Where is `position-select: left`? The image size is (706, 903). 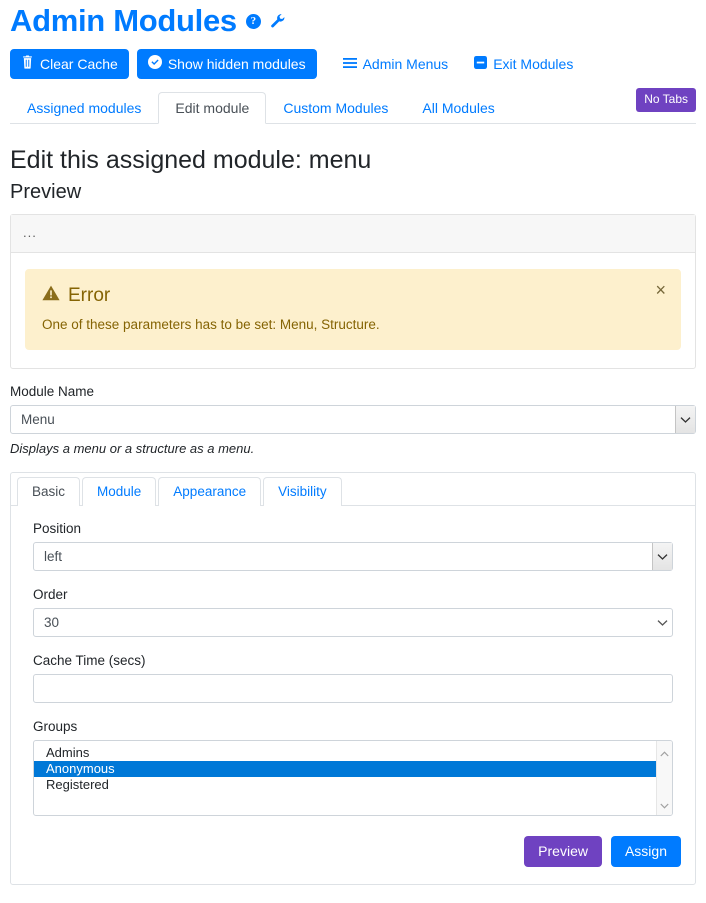
position-select: left is located at coordinates (353, 556).